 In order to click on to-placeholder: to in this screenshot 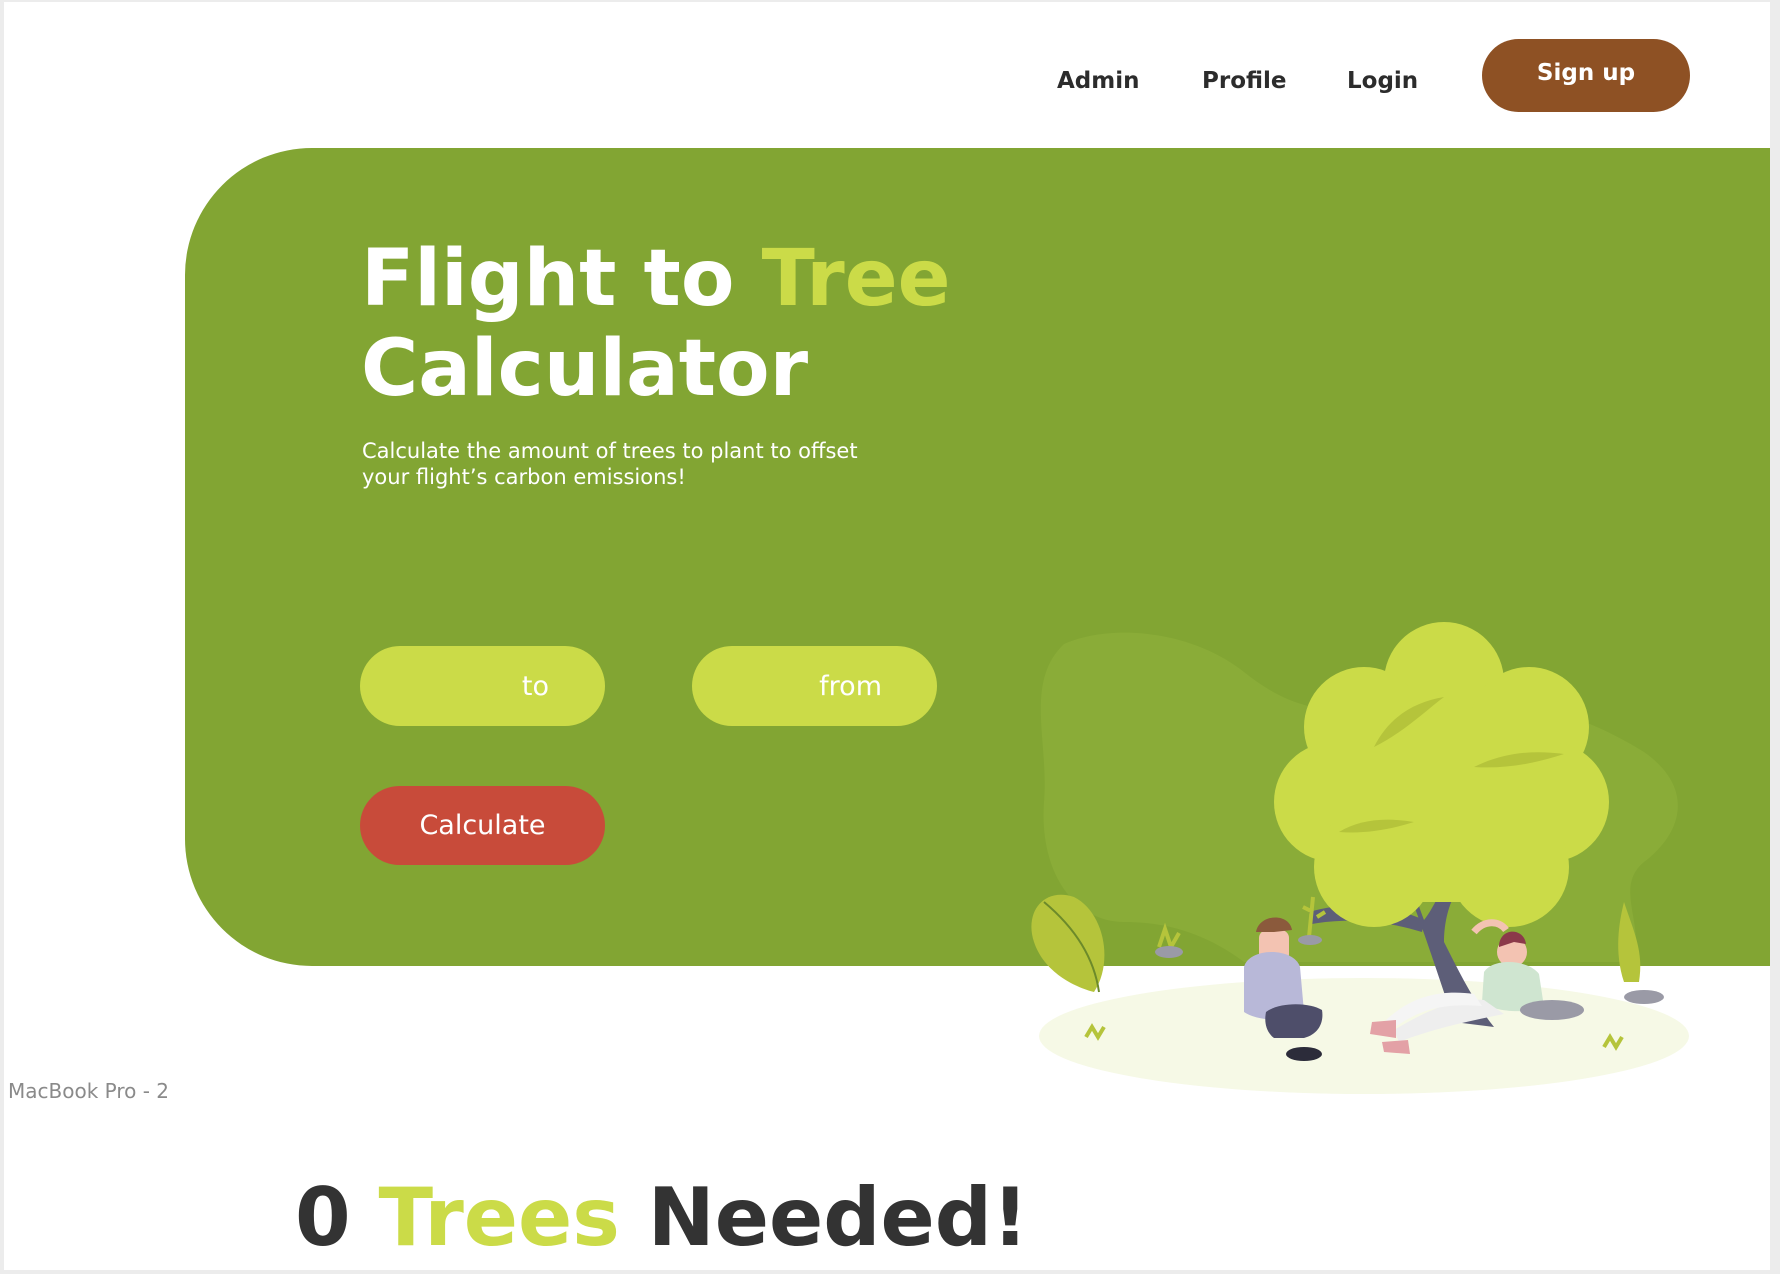, I will do `click(535, 686)`.